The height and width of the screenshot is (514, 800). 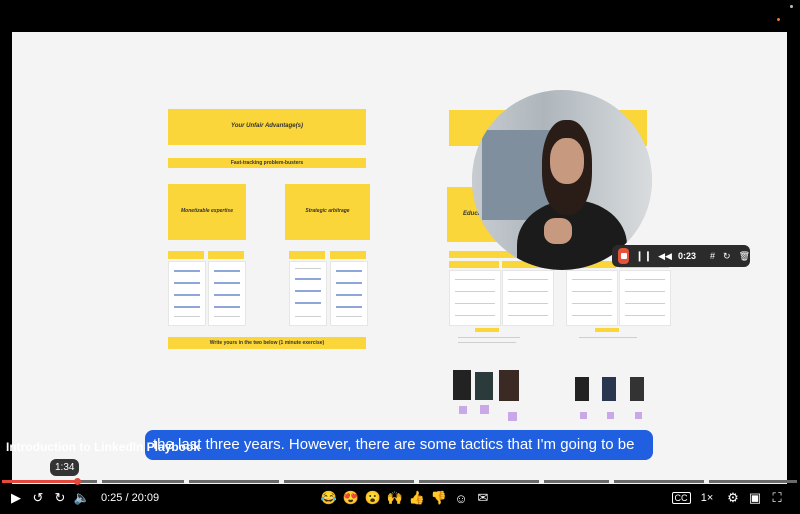 What do you see at coordinates (439, 498) in the screenshot?
I see `thumbs-down-emoji-icon: 👎` at bounding box center [439, 498].